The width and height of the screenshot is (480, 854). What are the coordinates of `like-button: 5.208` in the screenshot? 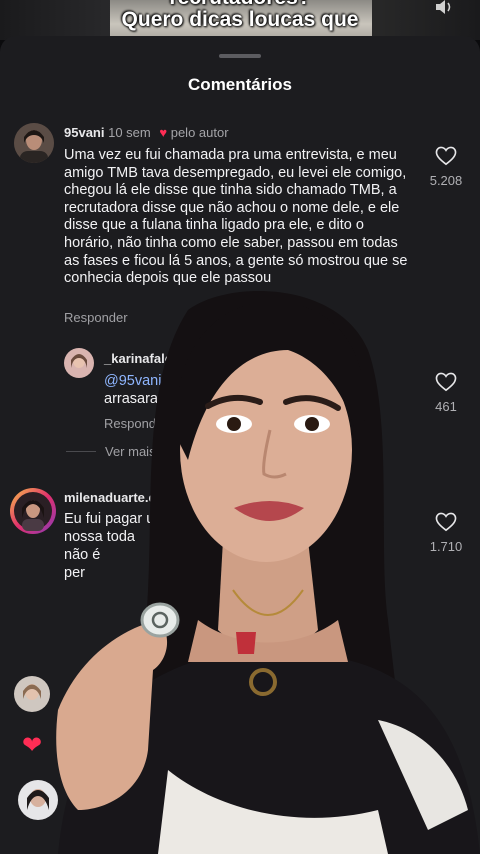 It's located at (446, 167).